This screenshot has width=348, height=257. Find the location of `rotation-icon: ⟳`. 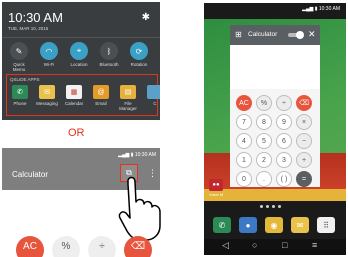

rotation-icon: ⟳ is located at coordinates (139, 51).